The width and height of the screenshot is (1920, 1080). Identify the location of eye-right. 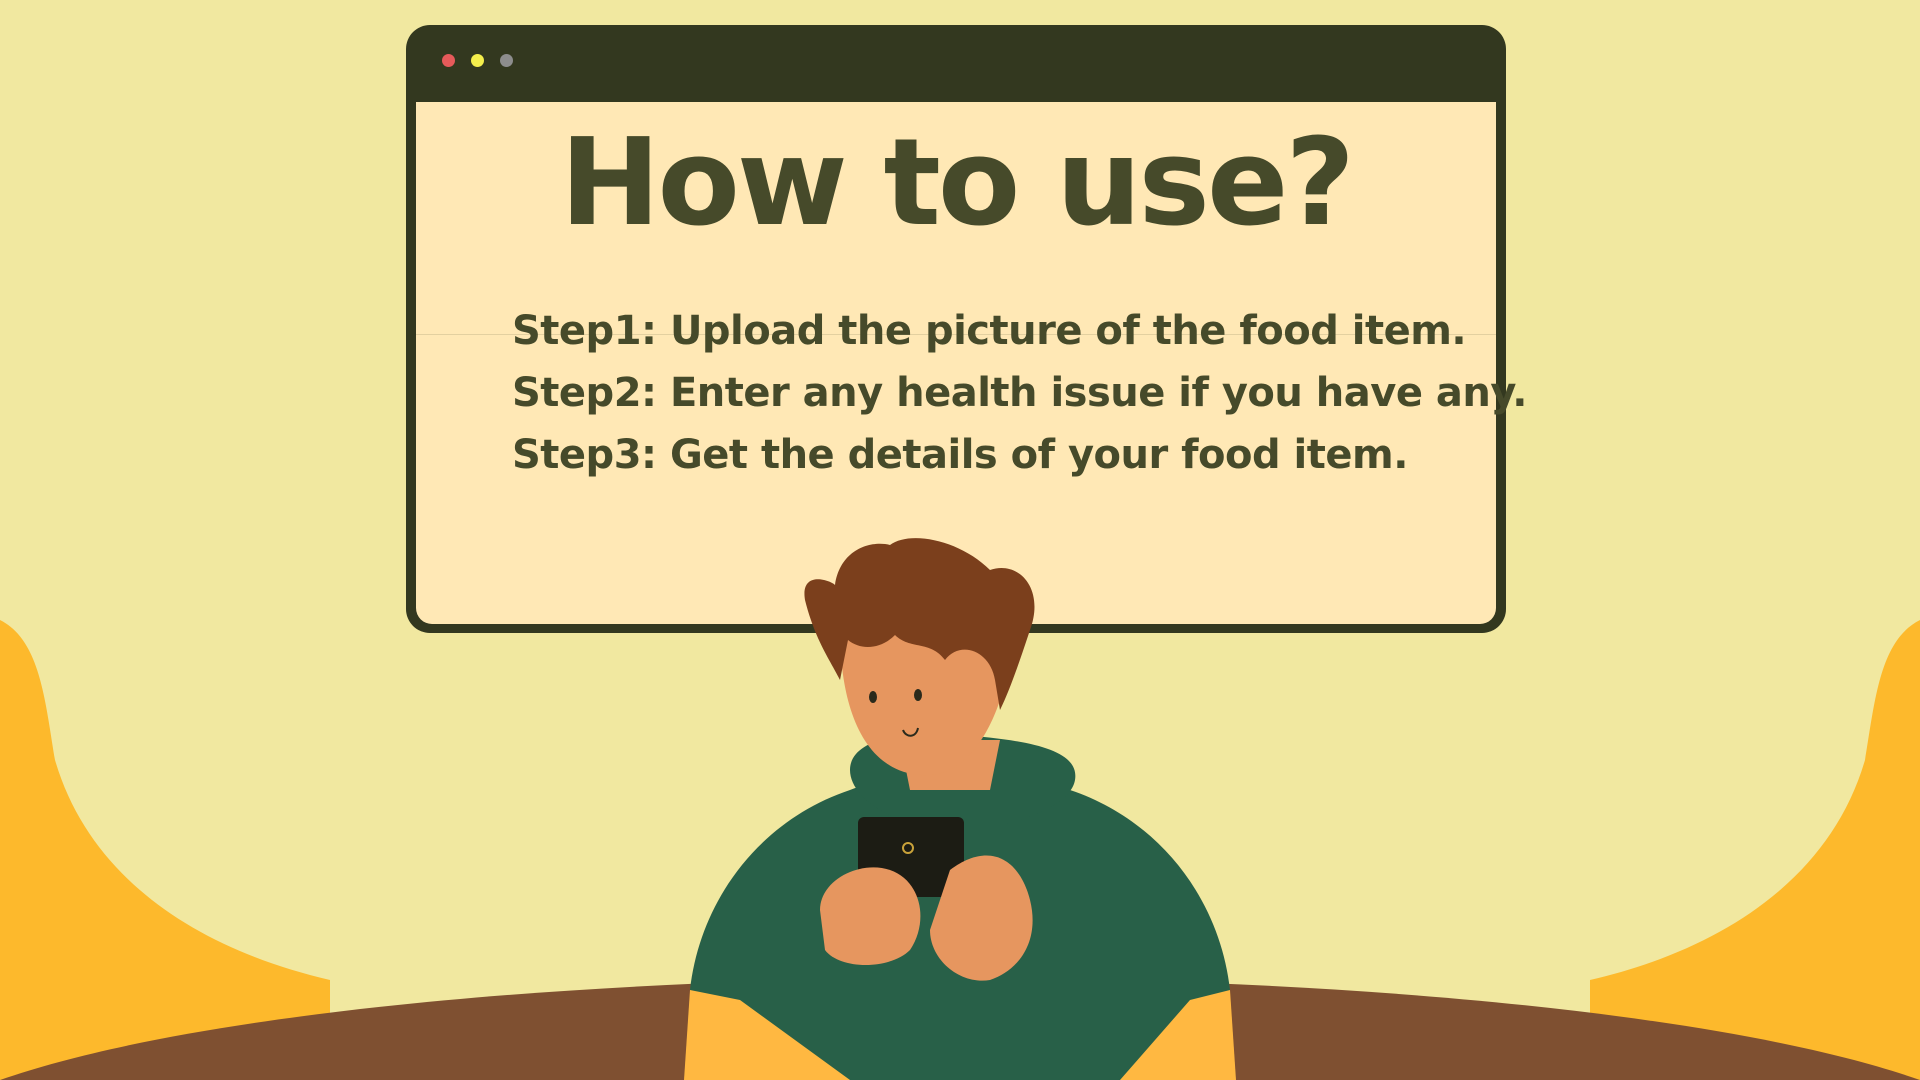
(918, 695).